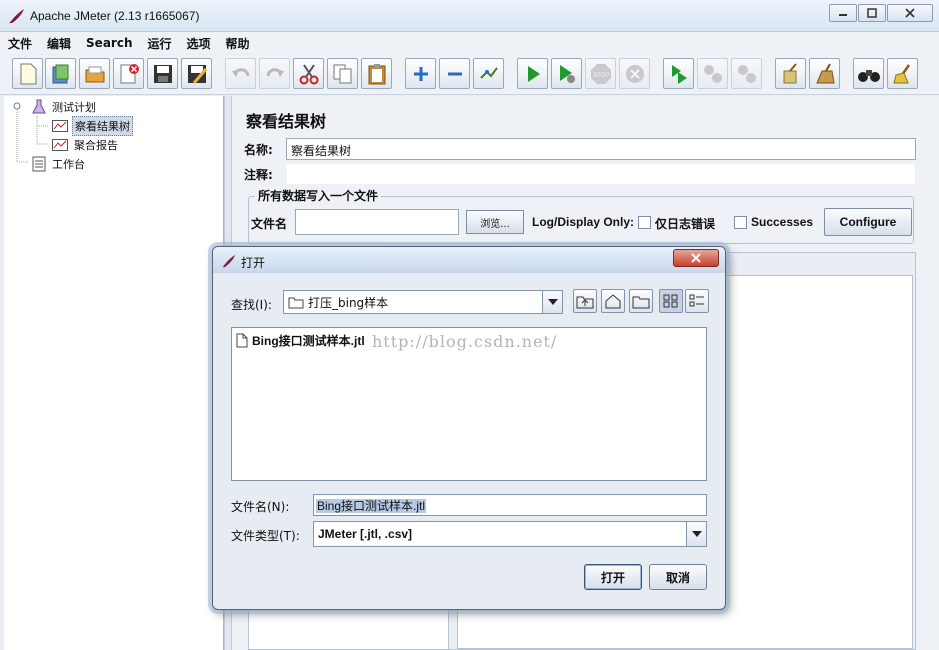  What do you see at coordinates (162, 73) in the screenshot?
I see `save-button` at bounding box center [162, 73].